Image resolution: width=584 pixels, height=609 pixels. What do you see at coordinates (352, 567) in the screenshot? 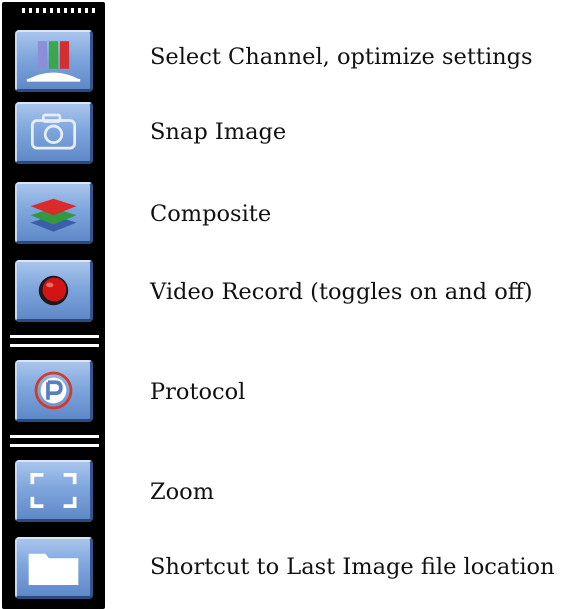
I see `last-image-location-label: Shortcut to Last Image file location` at bounding box center [352, 567].